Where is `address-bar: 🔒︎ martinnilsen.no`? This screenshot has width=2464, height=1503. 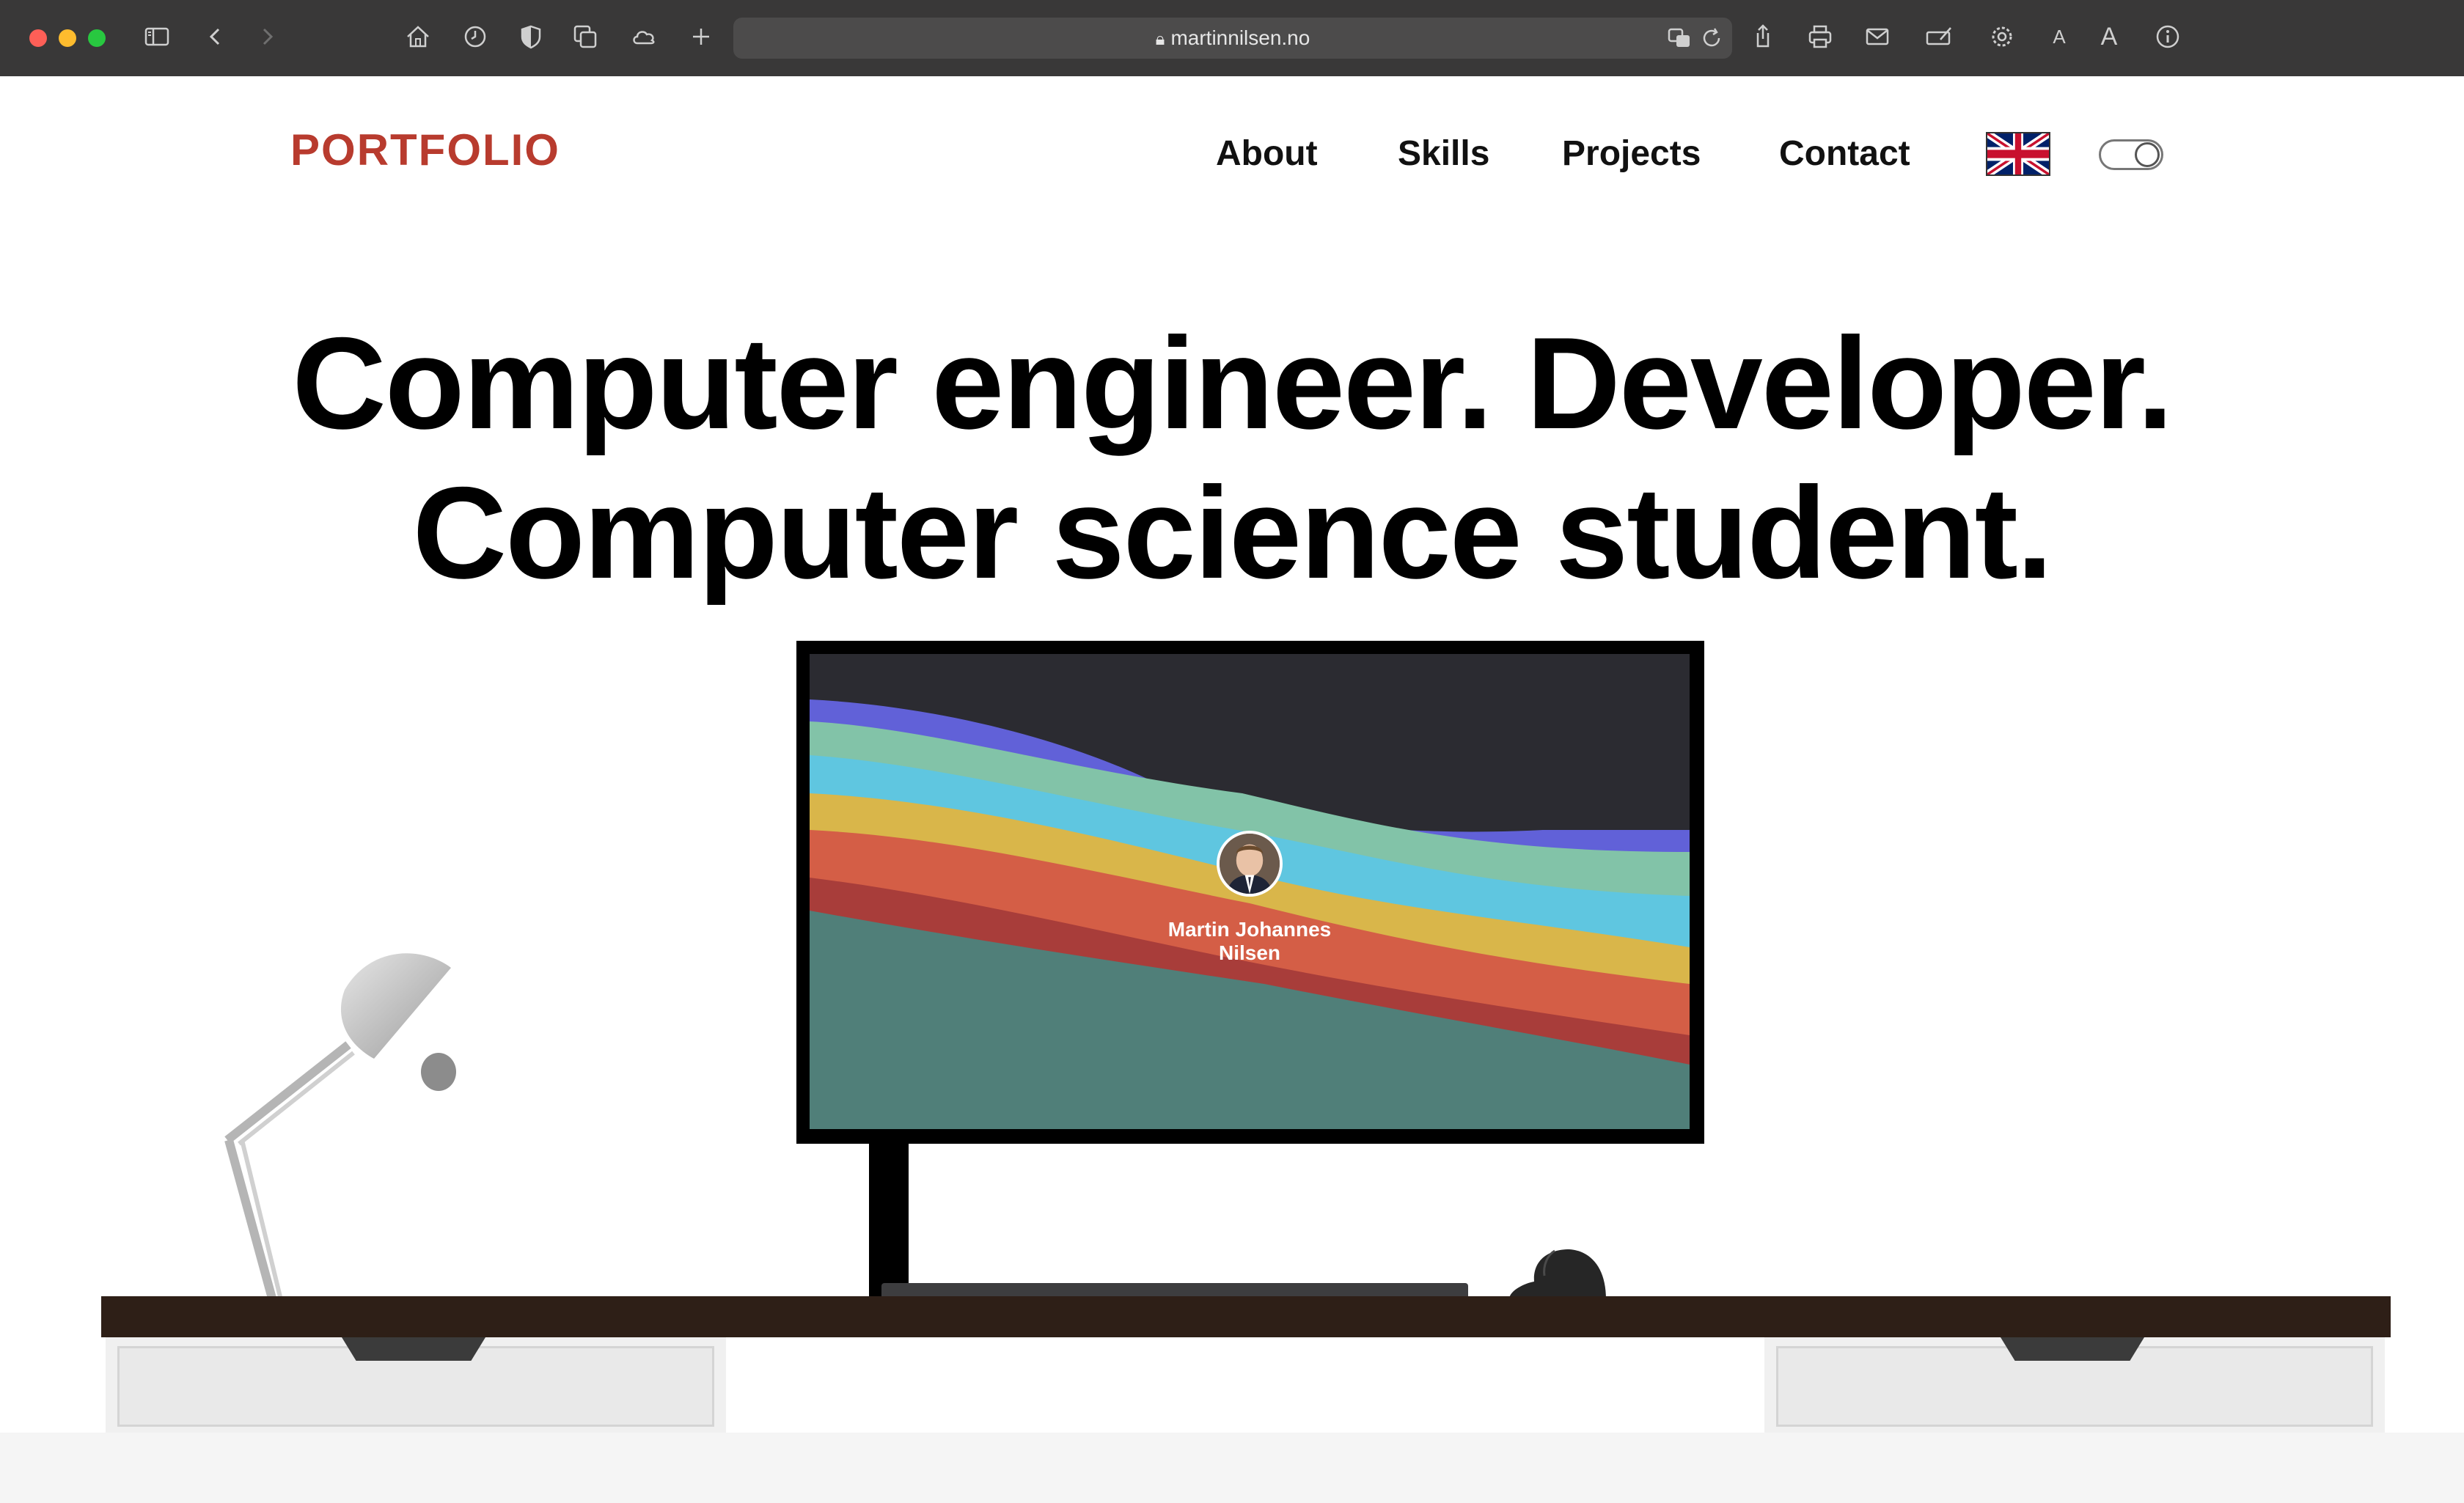
address-bar: 🔒︎ martinnilsen.no is located at coordinates (1232, 38).